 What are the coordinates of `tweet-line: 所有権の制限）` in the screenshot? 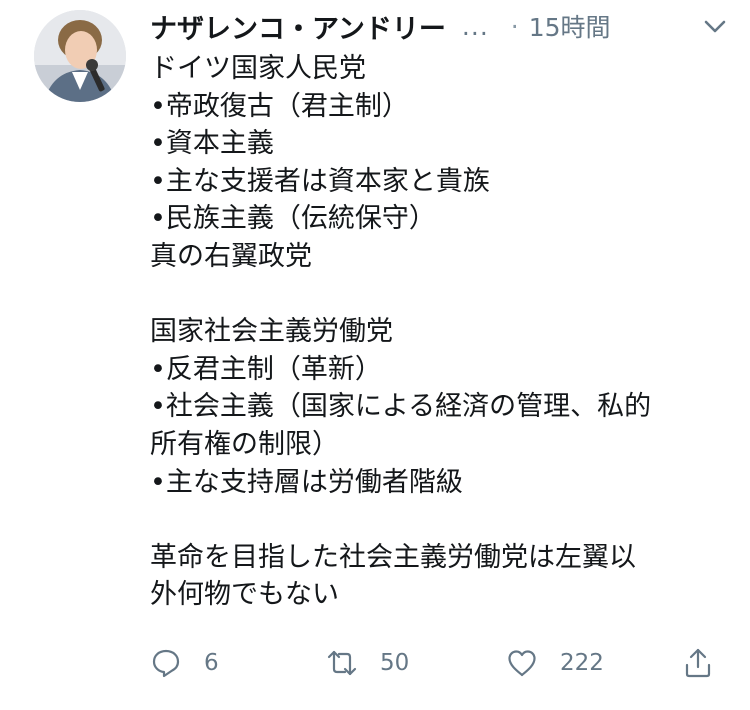 It's located at (244, 444).